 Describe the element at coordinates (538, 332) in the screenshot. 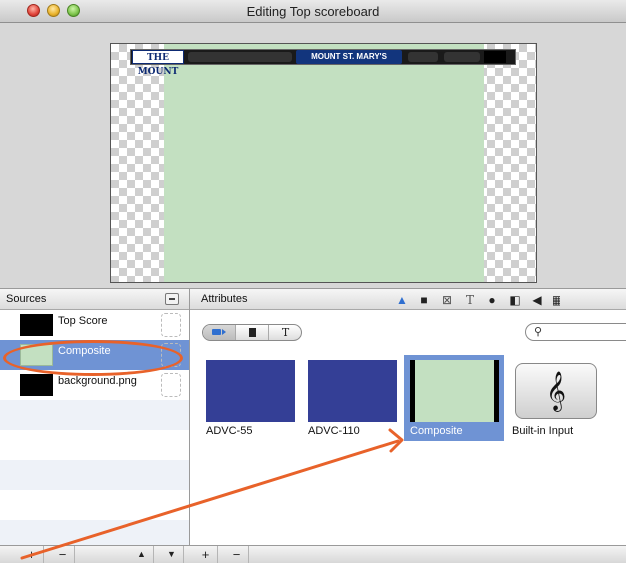

I see `search-icon: ⚲` at that location.